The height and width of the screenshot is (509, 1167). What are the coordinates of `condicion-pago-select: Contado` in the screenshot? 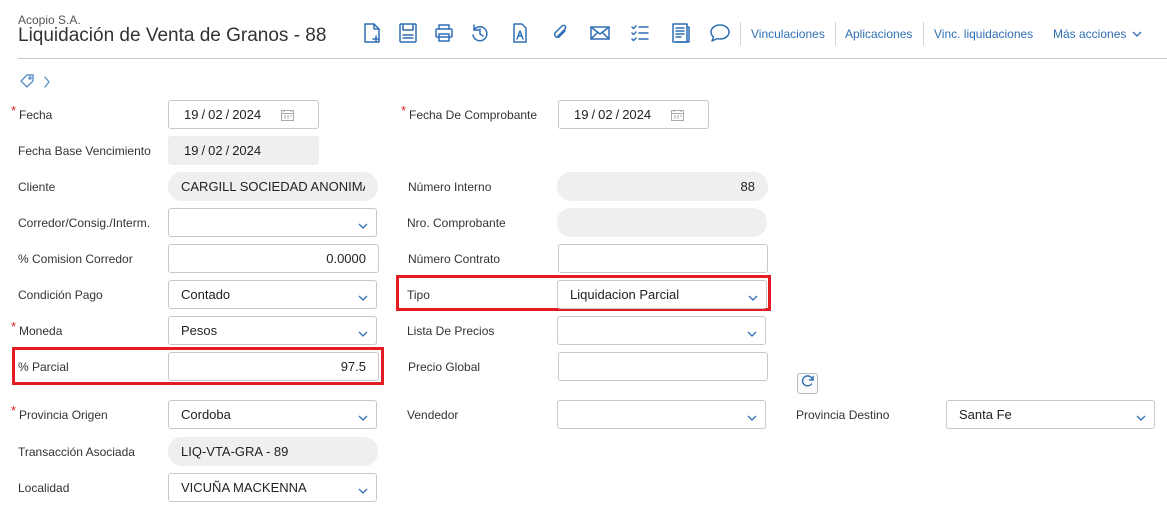 It's located at (272, 294).